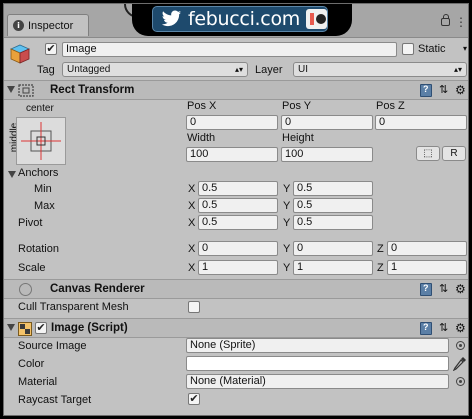 The width and height of the screenshot is (472, 419). What do you see at coordinates (327, 122) in the screenshot?
I see `pos-y-field: 0` at bounding box center [327, 122].